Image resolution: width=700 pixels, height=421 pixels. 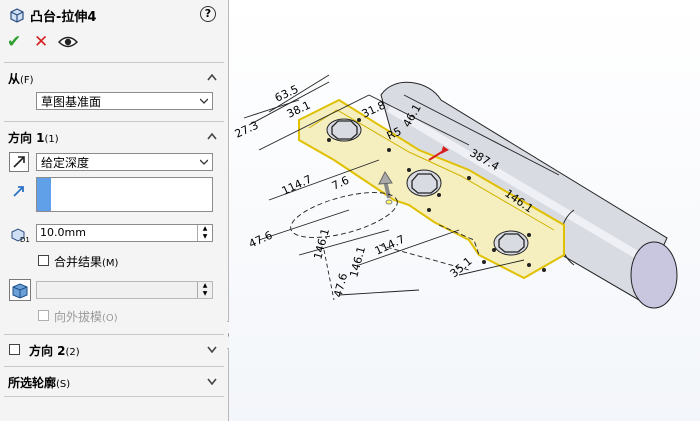 What do you see at coordinates (261, 240) in the screenshot?
I see `dim-label: 47.6` at bounding box center [261, 240].